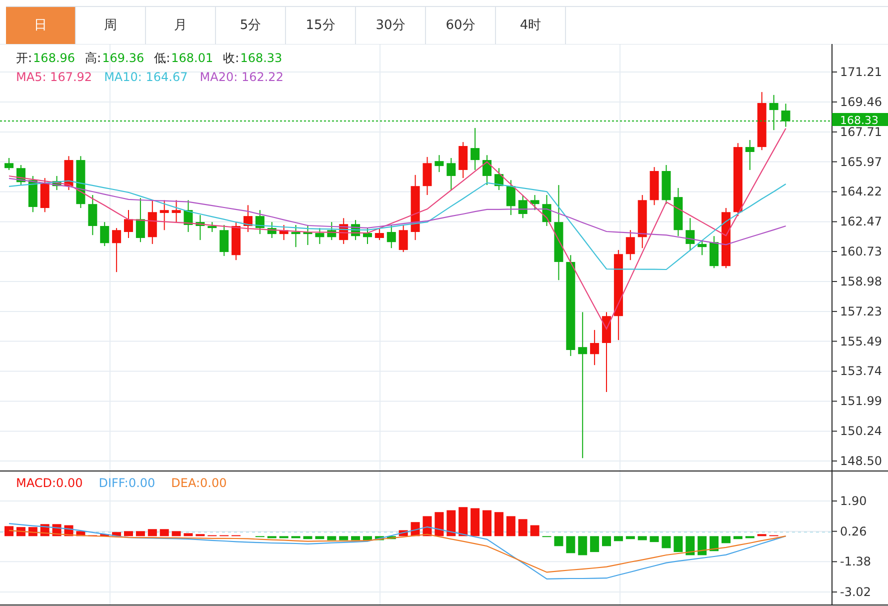  What do you see at coordinates (861, 72) in the screenshot?
I see `axis-tick-label: 171.21` at bounding box center [861, 72].